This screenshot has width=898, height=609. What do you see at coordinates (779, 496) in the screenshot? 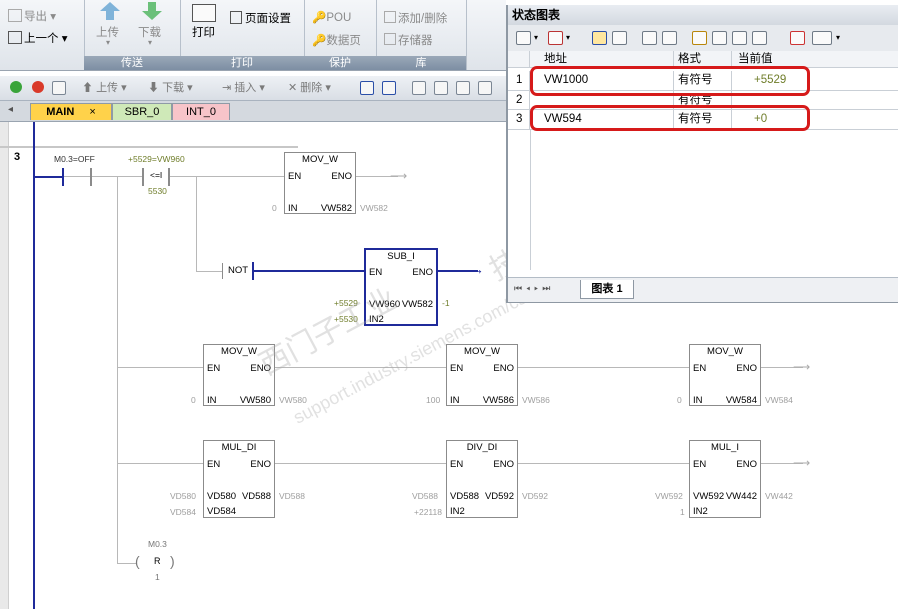
I see `mul-i-out-value: VW442` at bounding box center [779, 496].